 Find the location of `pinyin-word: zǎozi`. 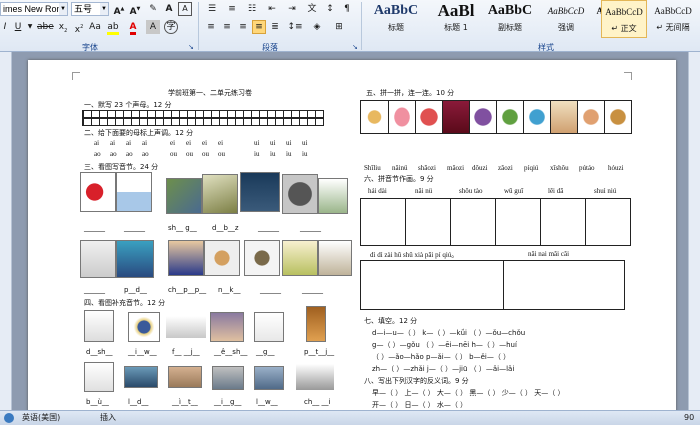

pinyin-word: zǎozi is located at coordinates (505, 168).